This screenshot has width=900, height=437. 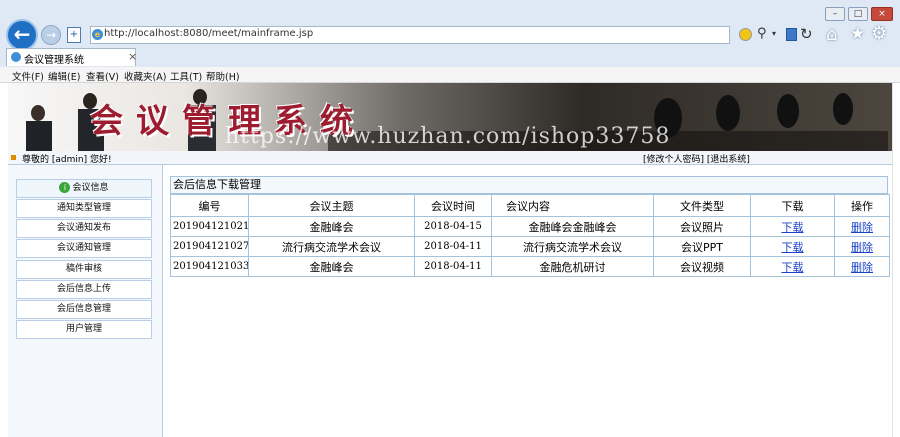 I want to click on sidebar-item-notice-publish: 会议通知发布, so click(x=84, y=228).